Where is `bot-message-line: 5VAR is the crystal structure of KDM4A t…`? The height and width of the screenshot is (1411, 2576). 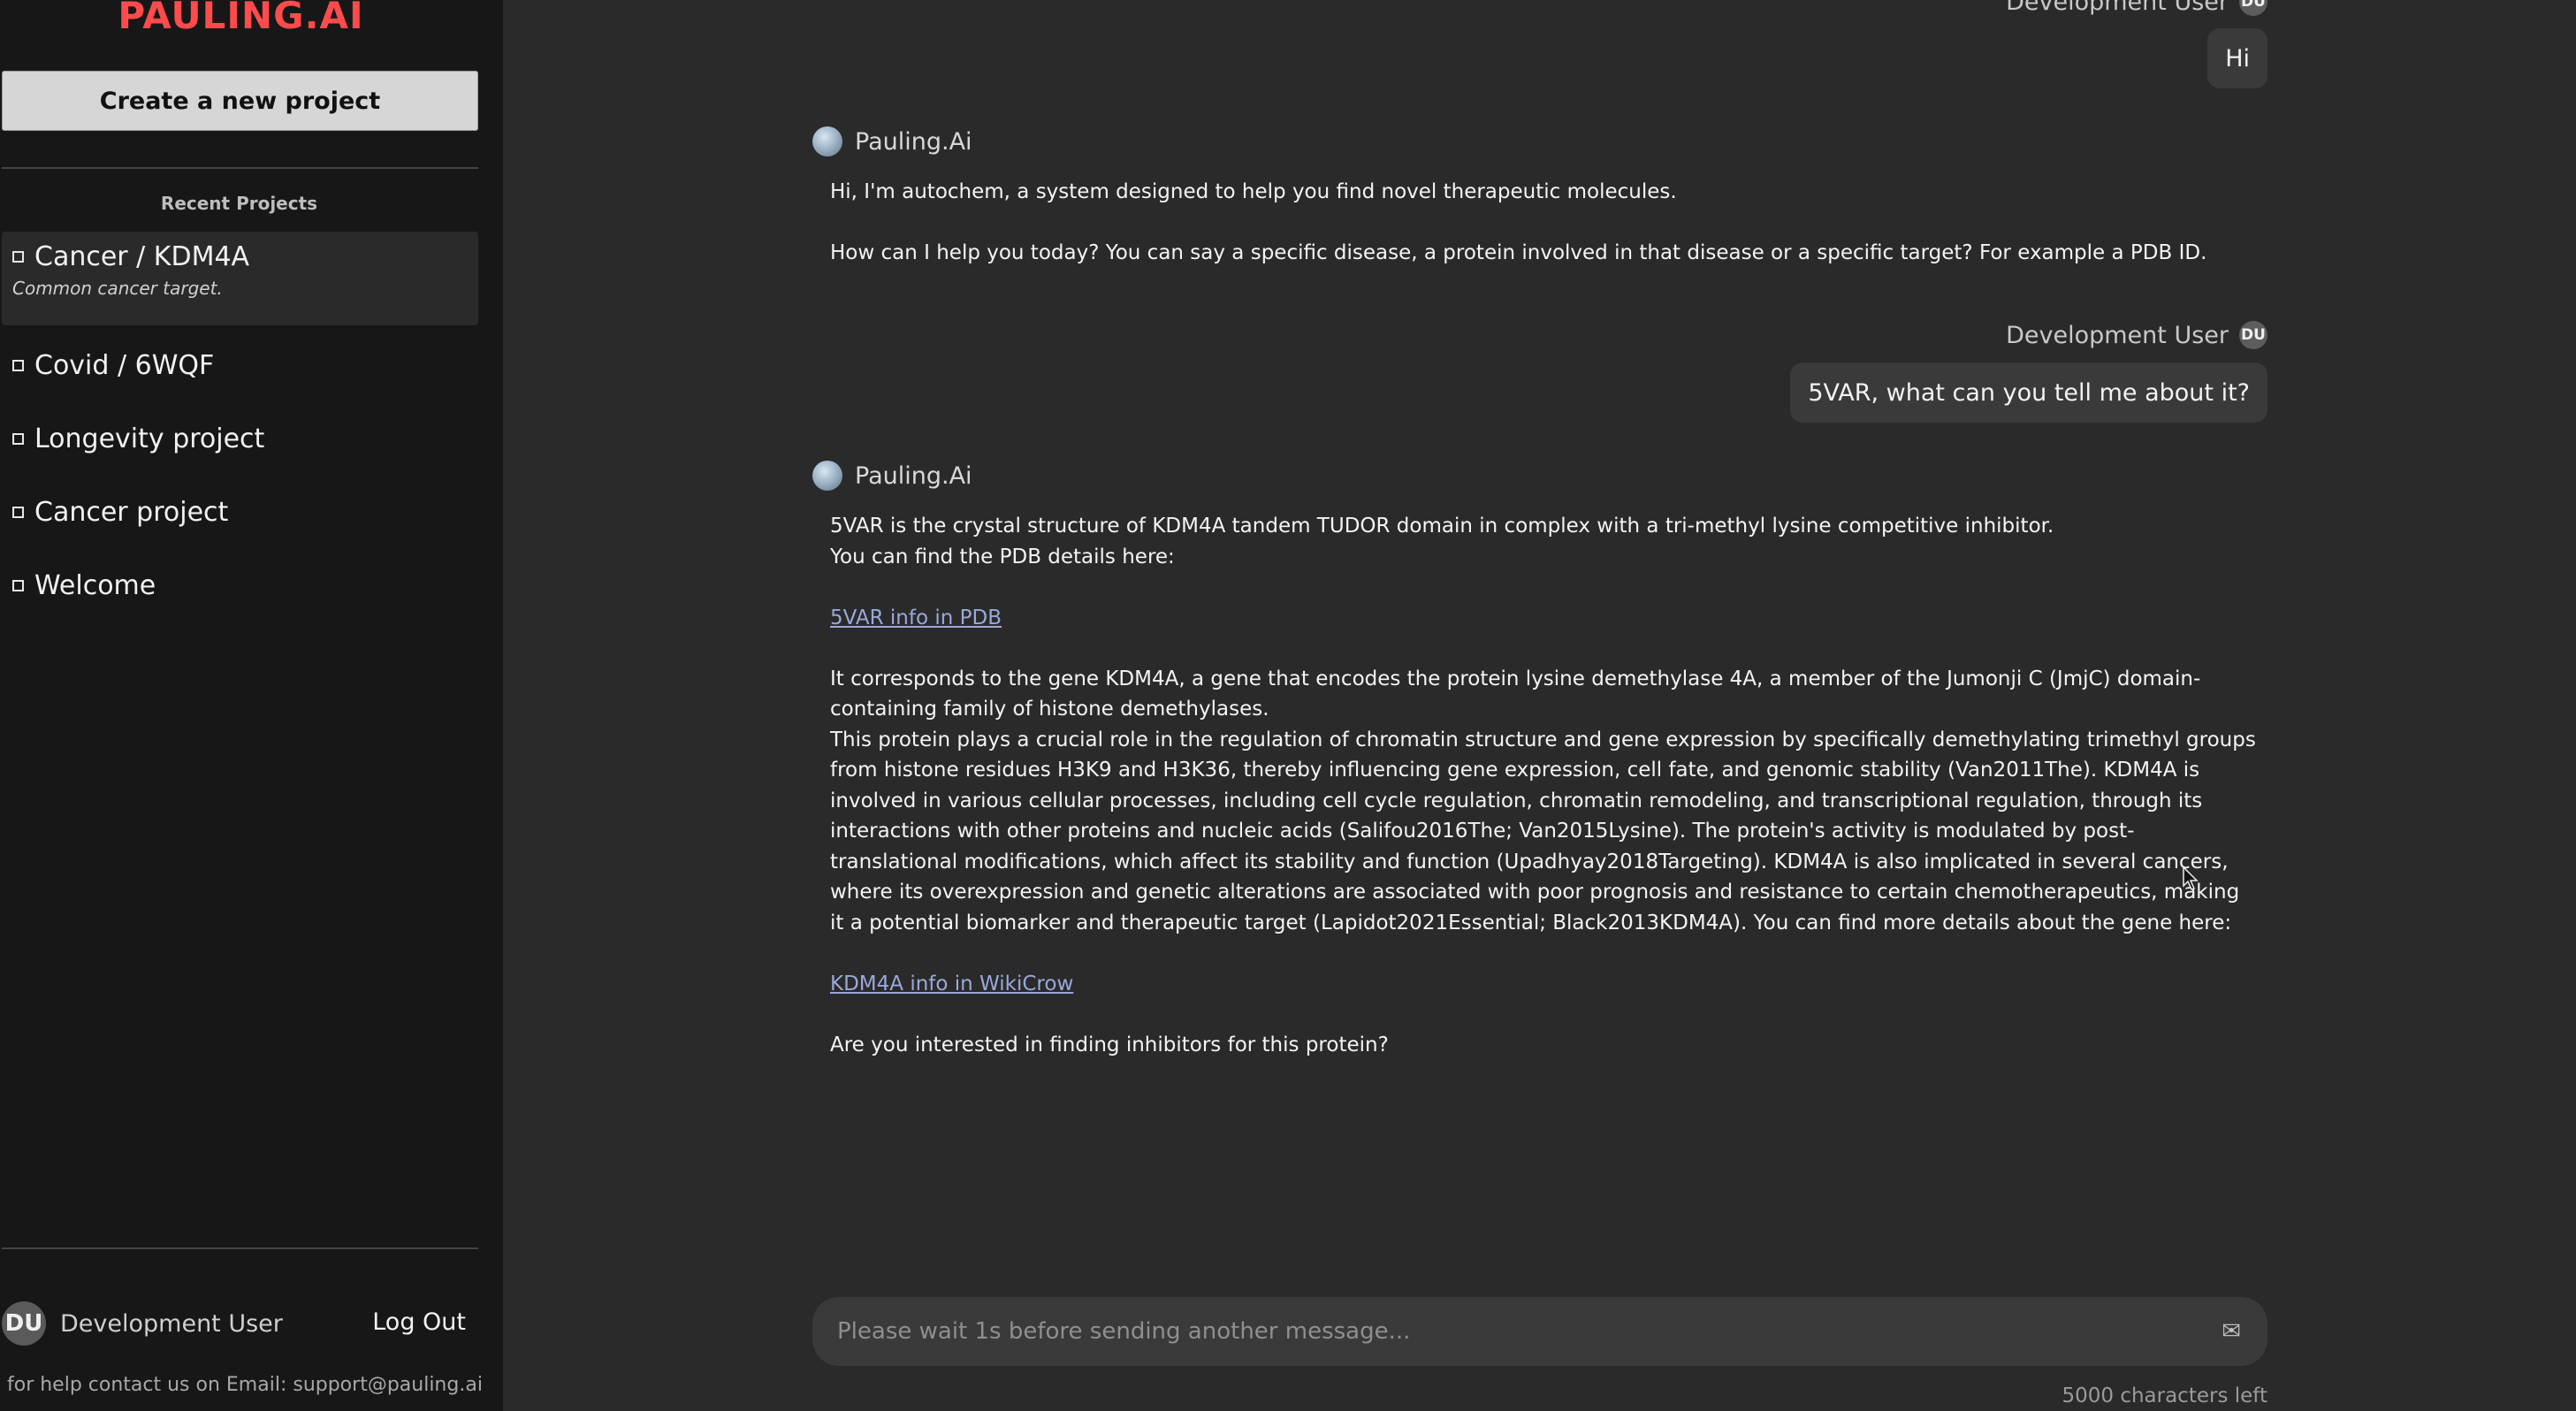
bot-message-line: 5VAR is the crystal structure of KDM4A t… is located at coordinates (1442, 527).